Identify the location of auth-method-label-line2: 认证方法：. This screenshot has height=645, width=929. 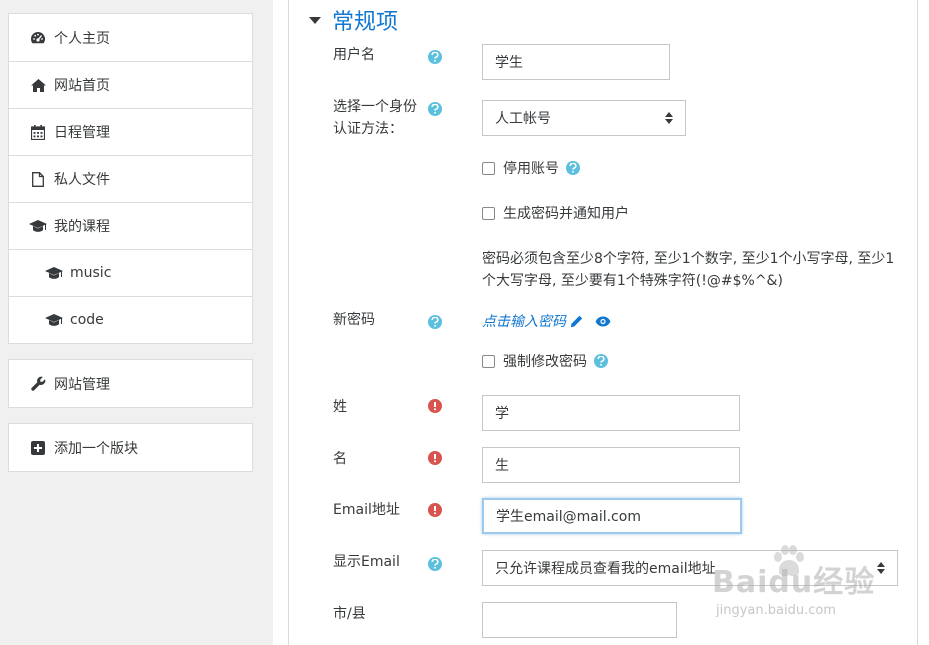
(368, 129).